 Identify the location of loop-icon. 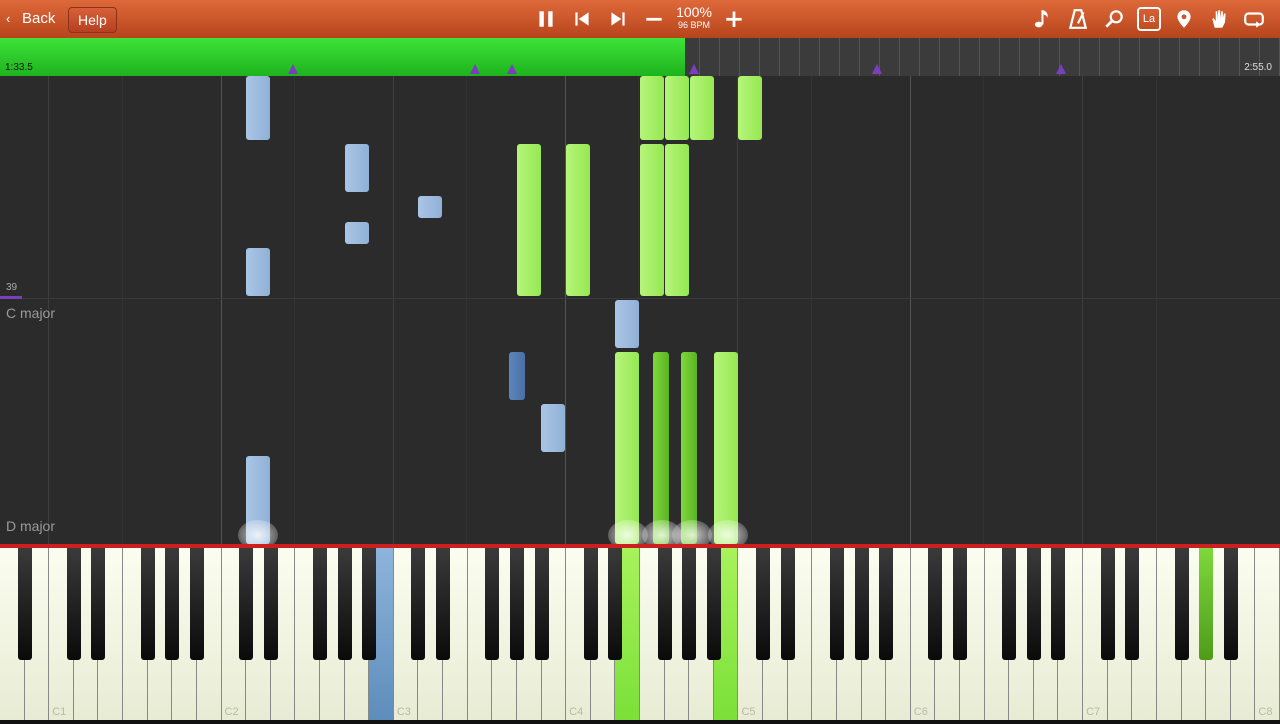
(1254, 19).